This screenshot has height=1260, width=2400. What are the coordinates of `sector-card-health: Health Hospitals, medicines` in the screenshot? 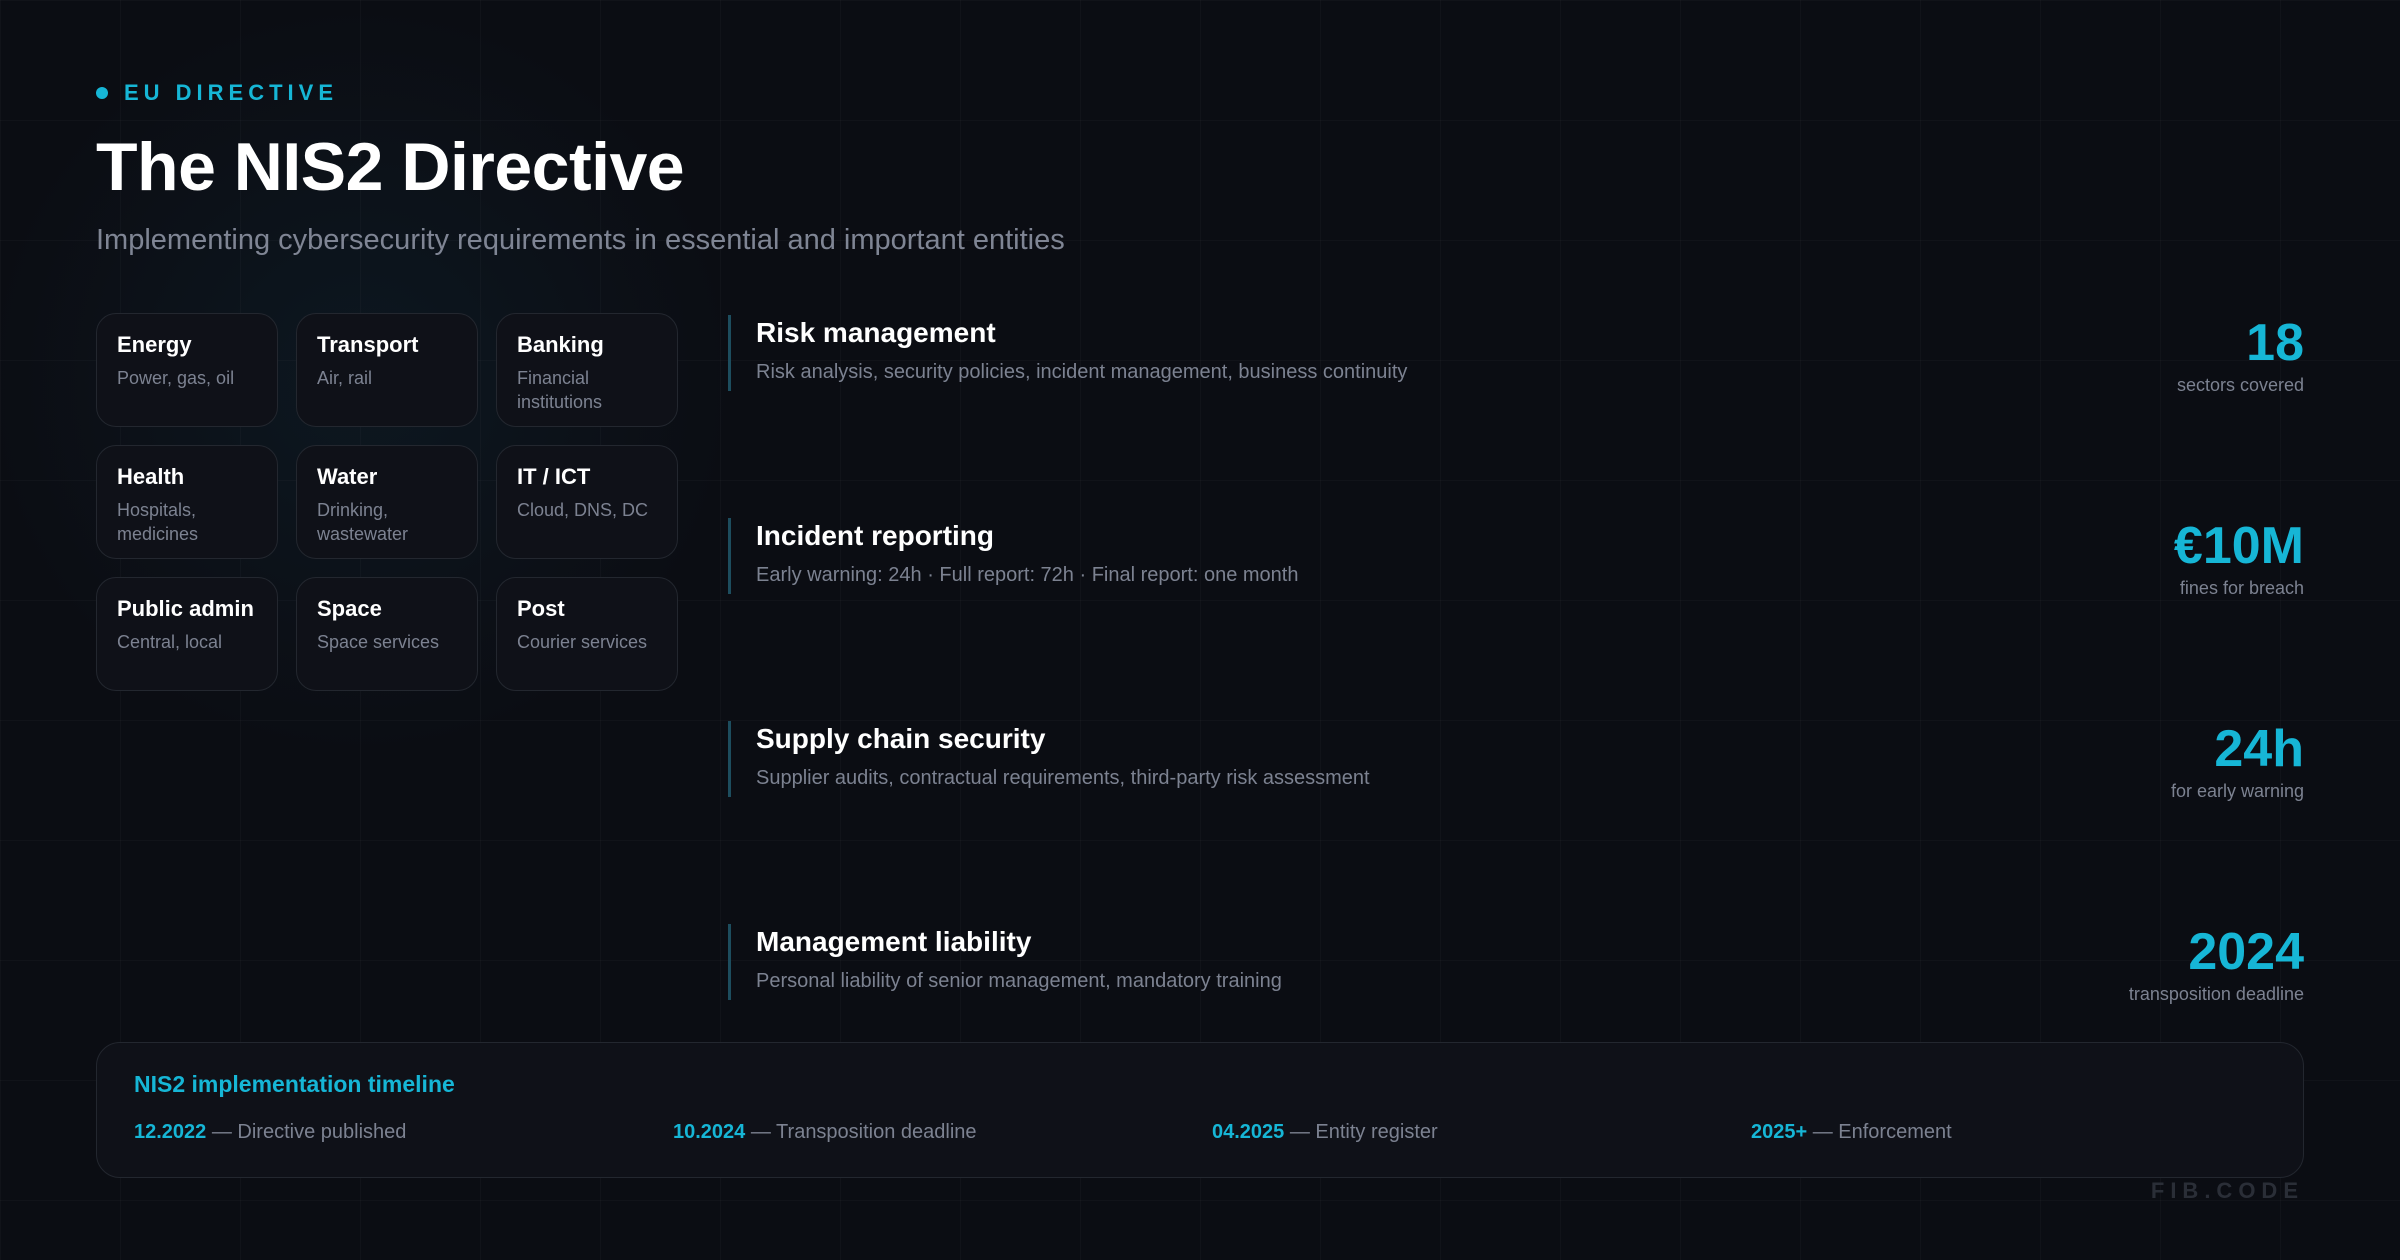 It's located at (187, 502).